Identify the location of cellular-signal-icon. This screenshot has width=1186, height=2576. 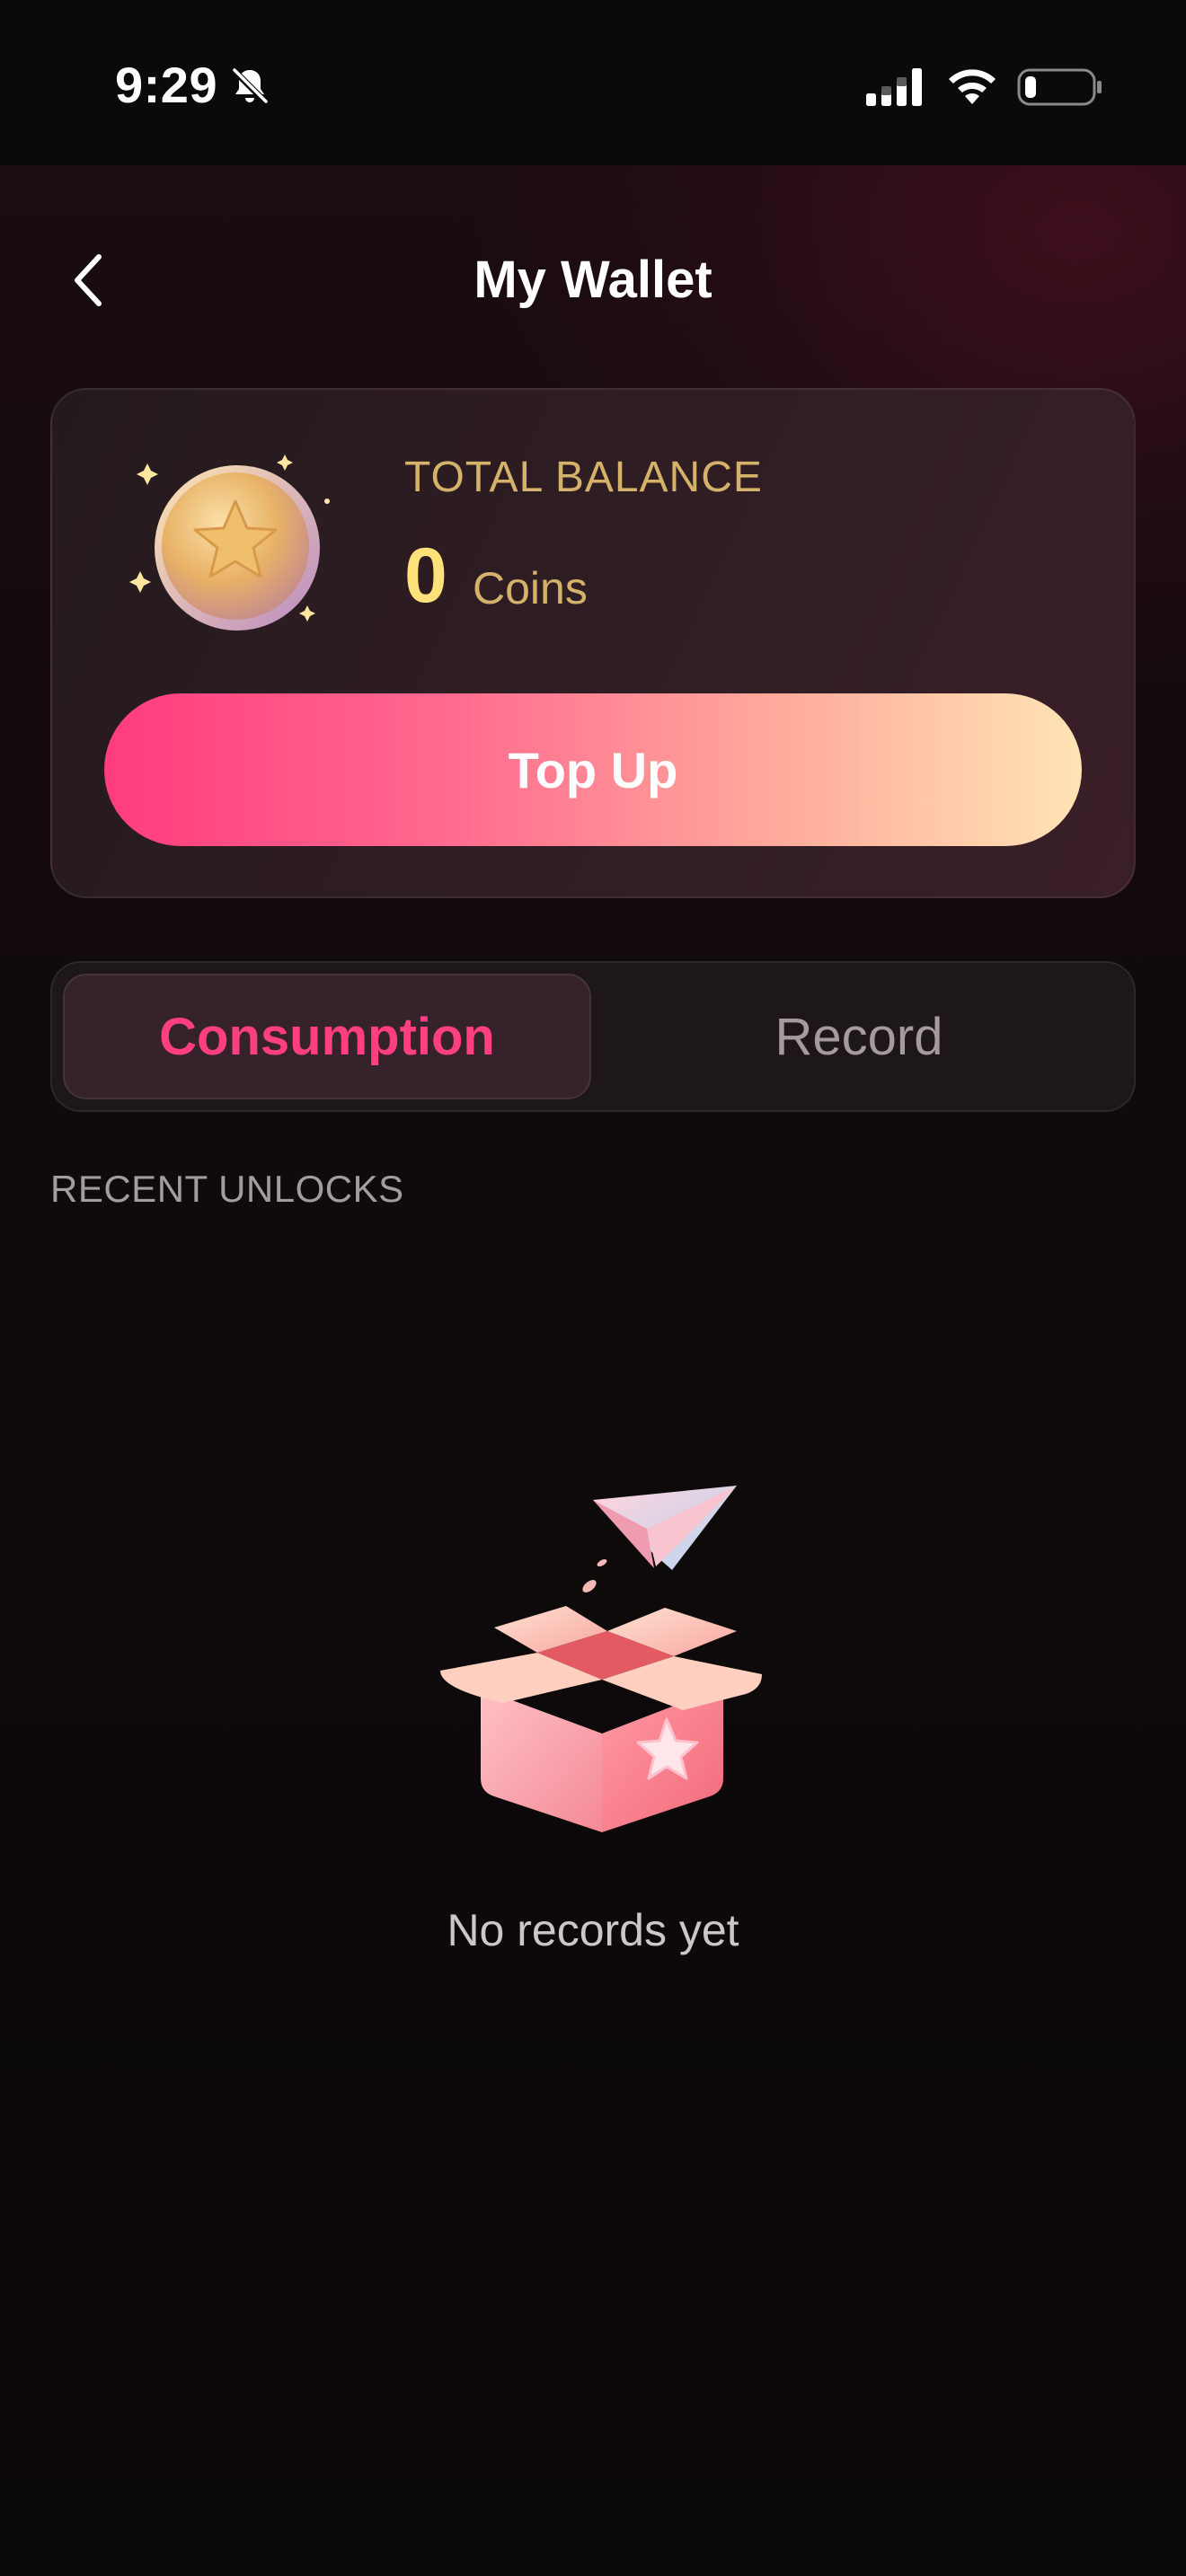
(894, 87).